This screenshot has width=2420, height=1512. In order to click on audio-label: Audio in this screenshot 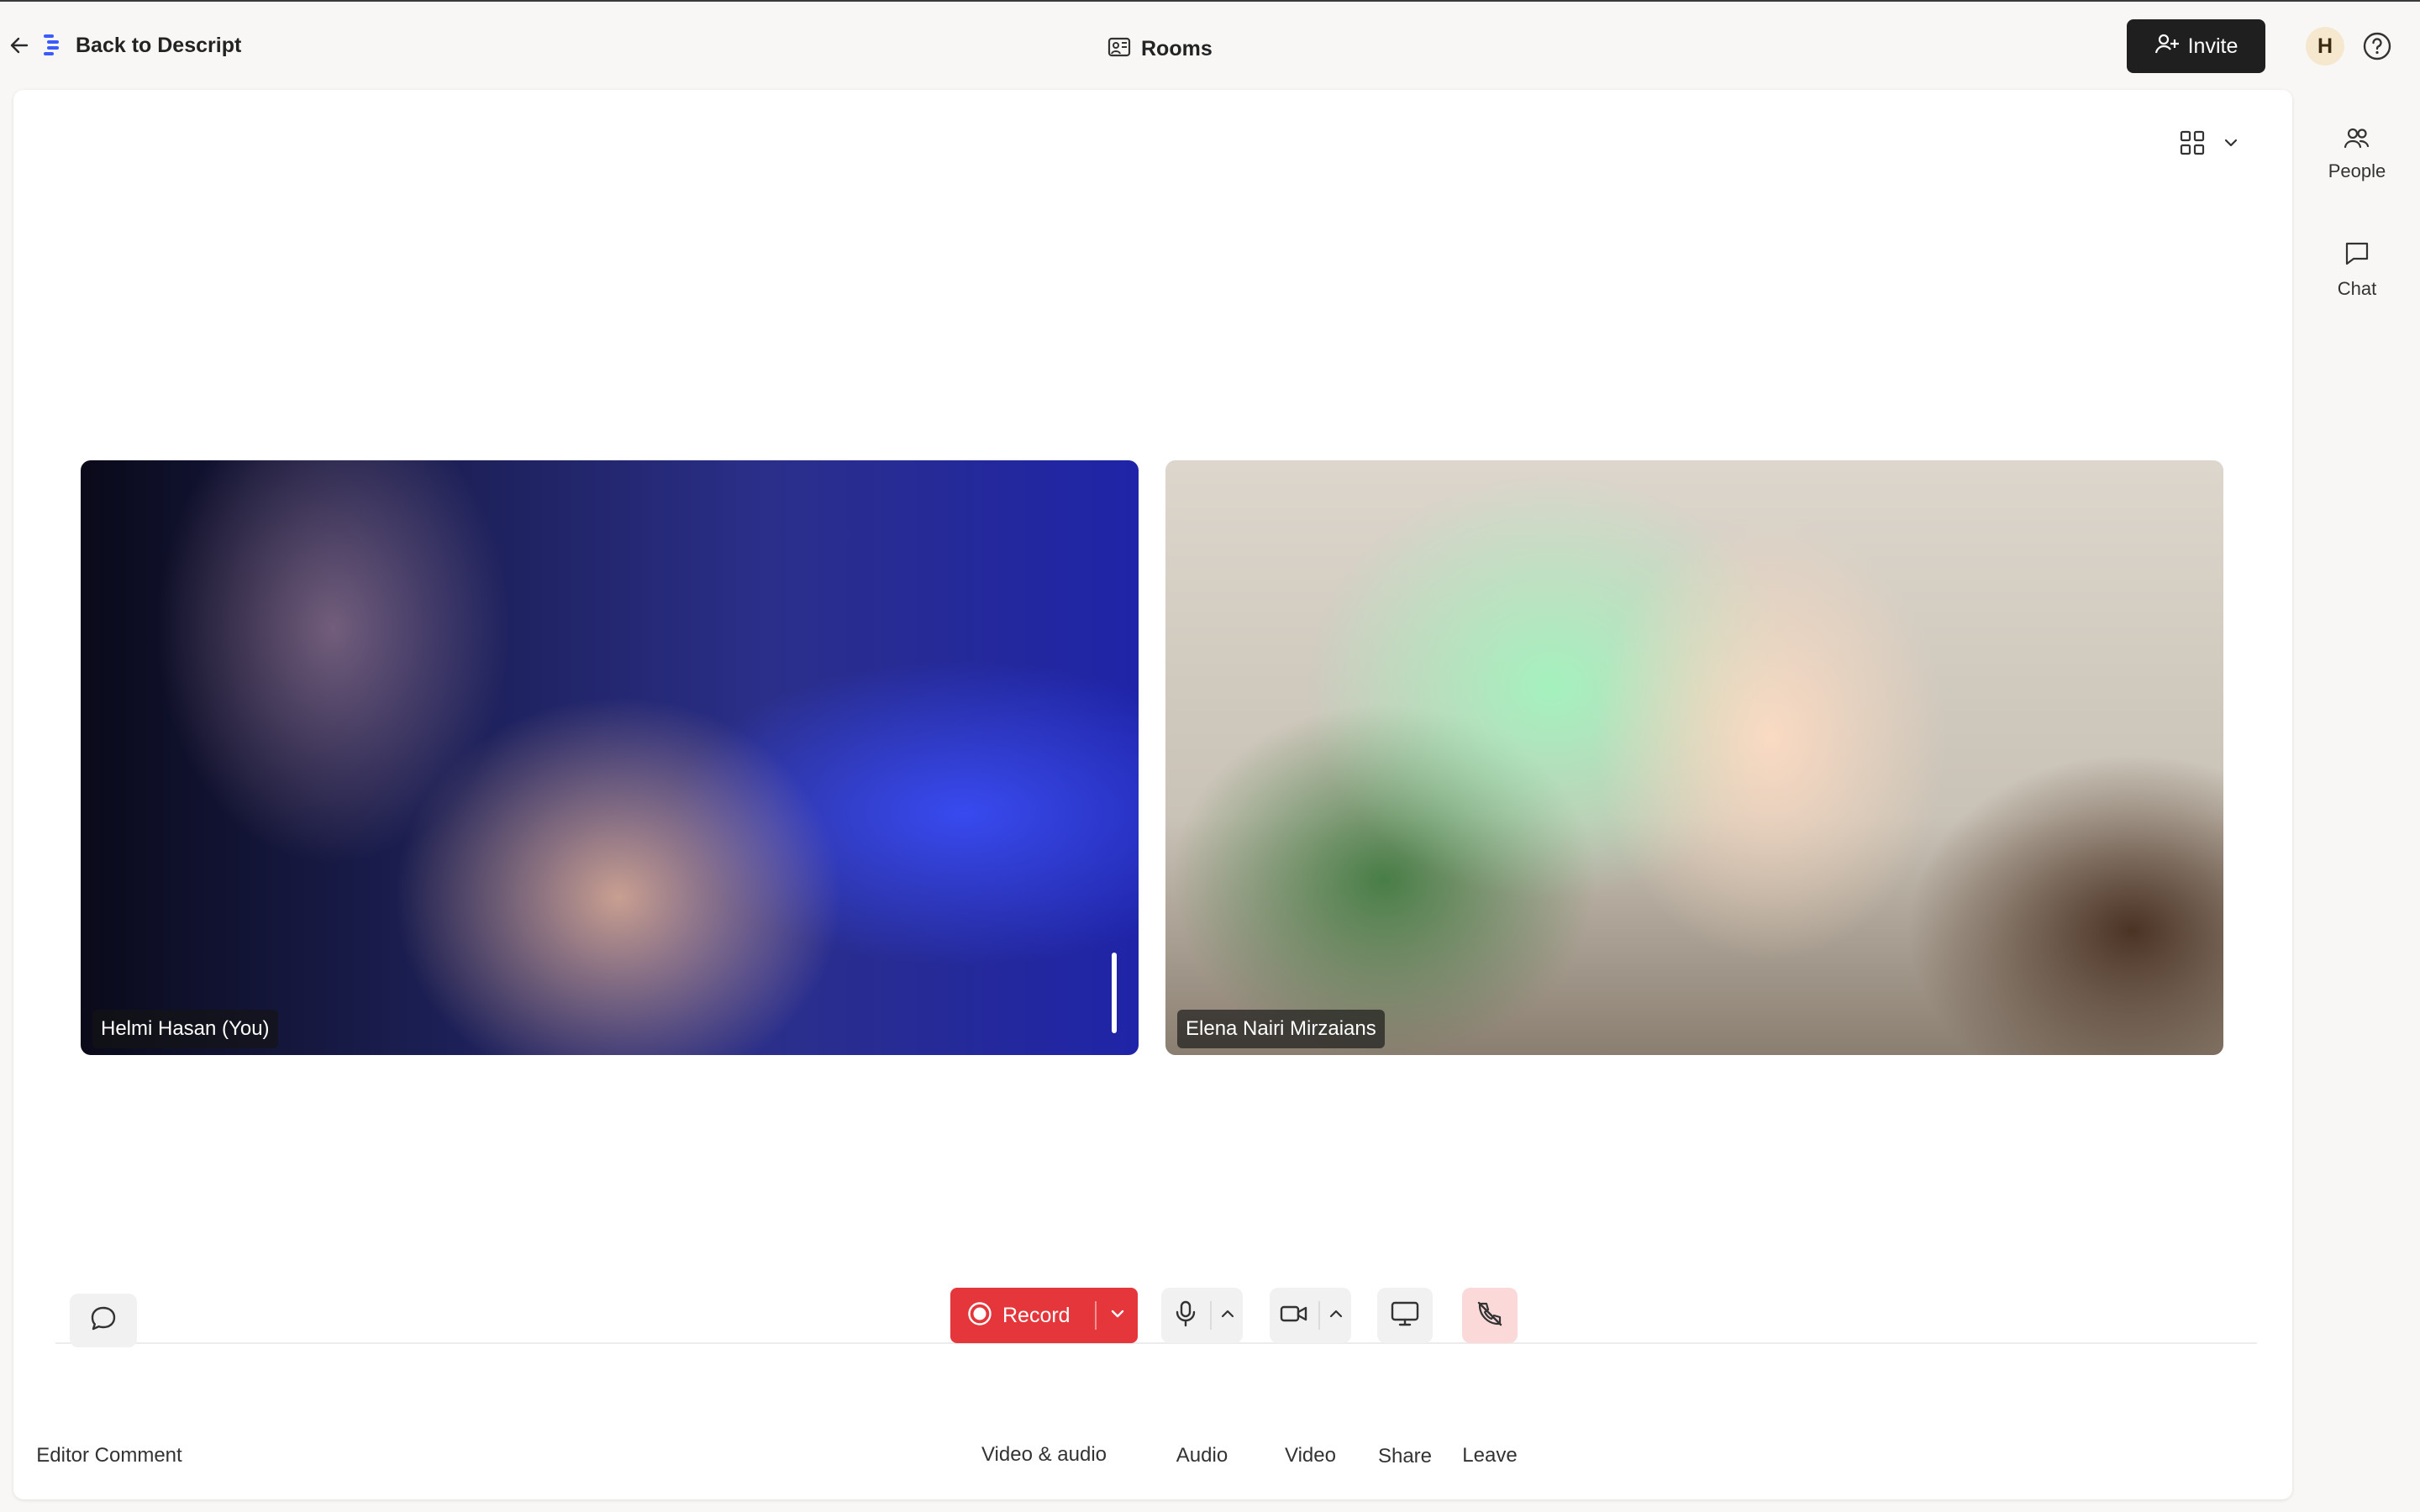, I will do `click(1202, 1455)`.